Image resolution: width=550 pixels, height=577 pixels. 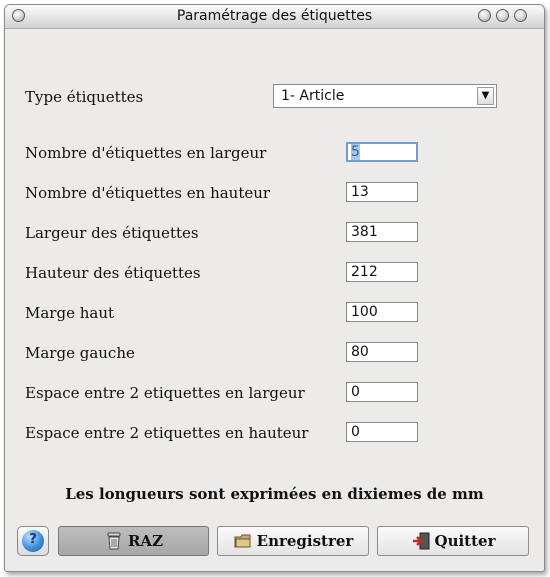 What do you see at coordinates (313, 96) in the screenshot?
I see `type-select-value: 1- Article` at bounding box center [313, 96].